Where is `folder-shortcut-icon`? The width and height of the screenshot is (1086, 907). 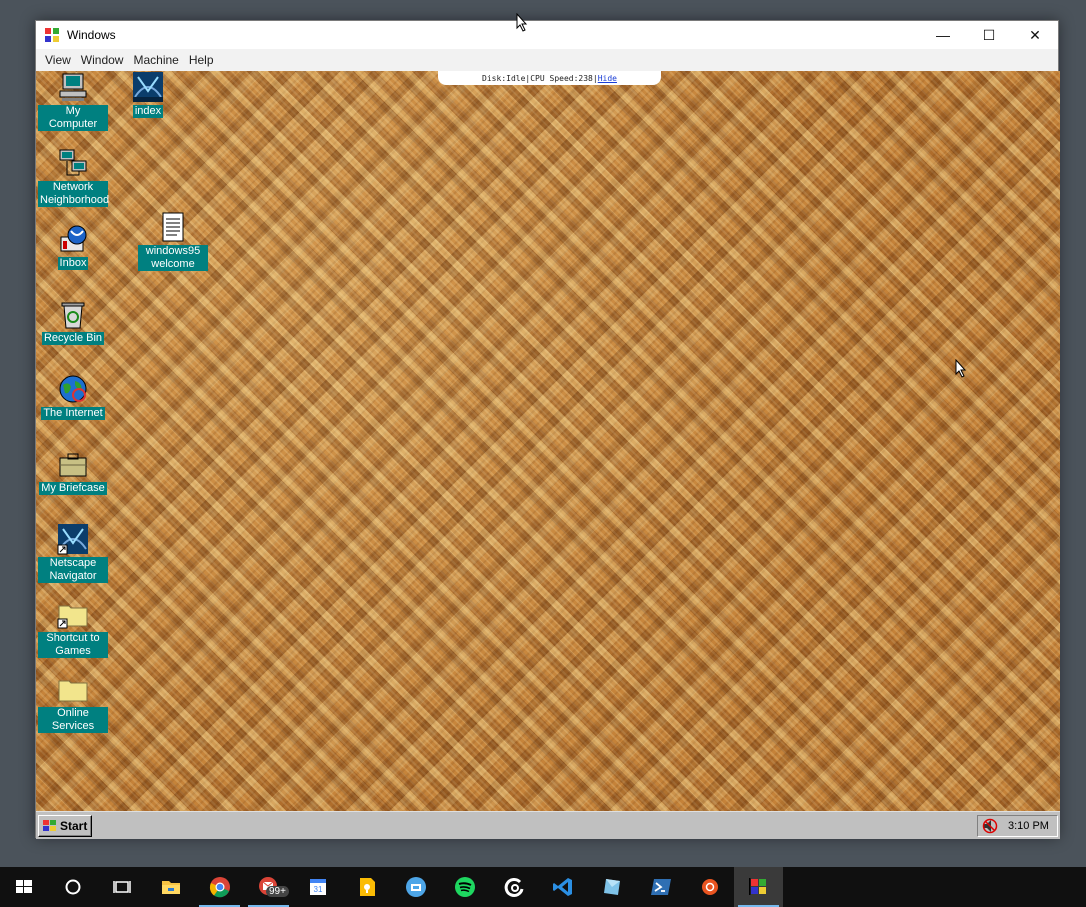
folder-shortcut-icon is located at coordinates (72, 617).